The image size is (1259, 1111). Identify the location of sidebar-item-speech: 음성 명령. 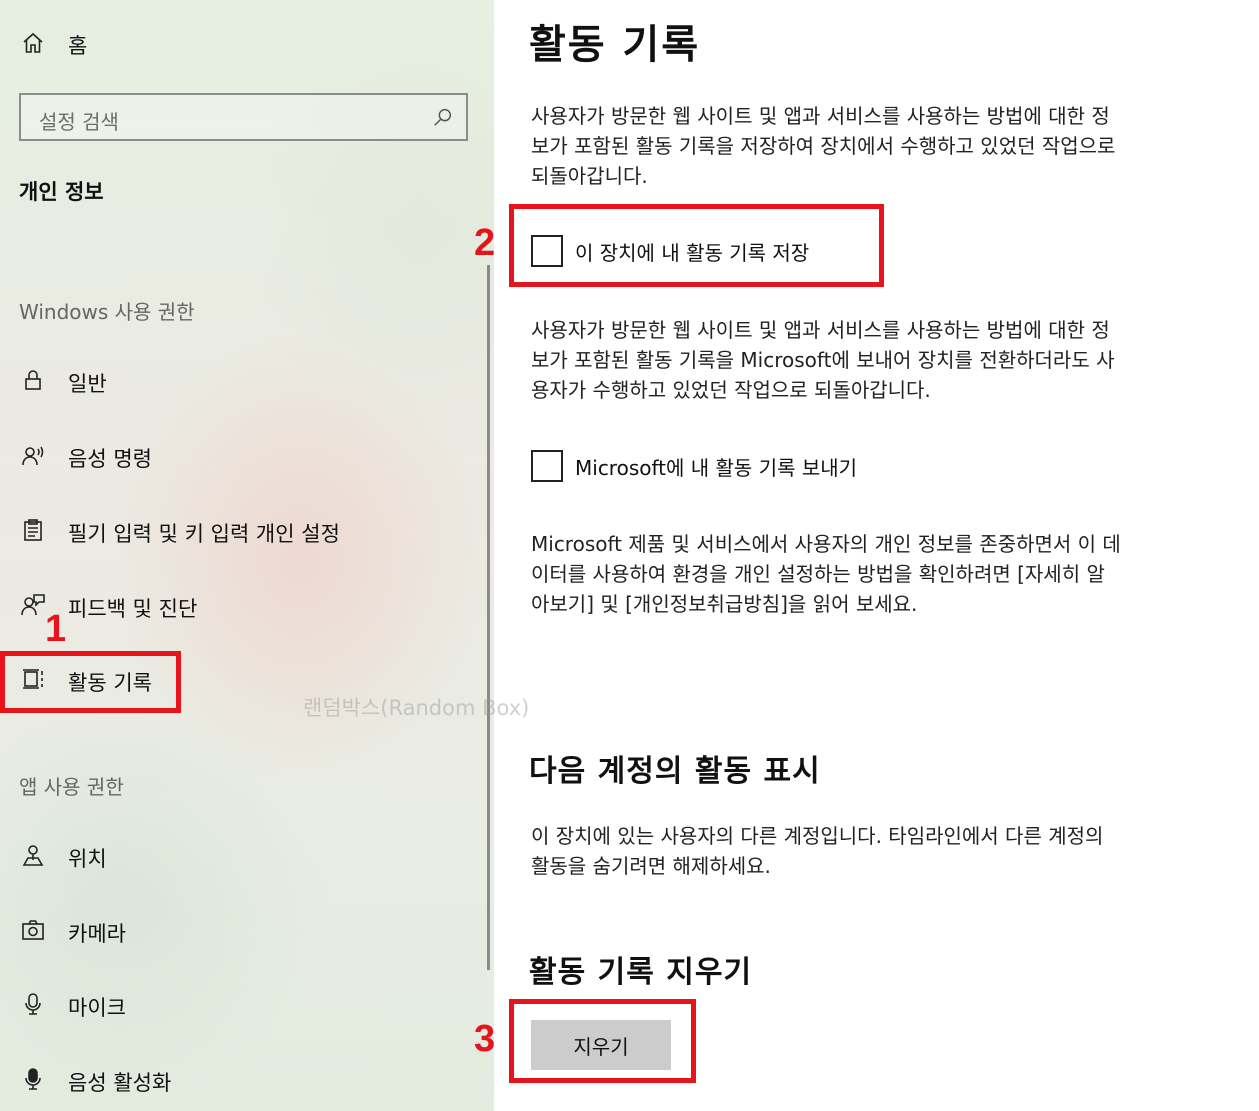
(110, 458).